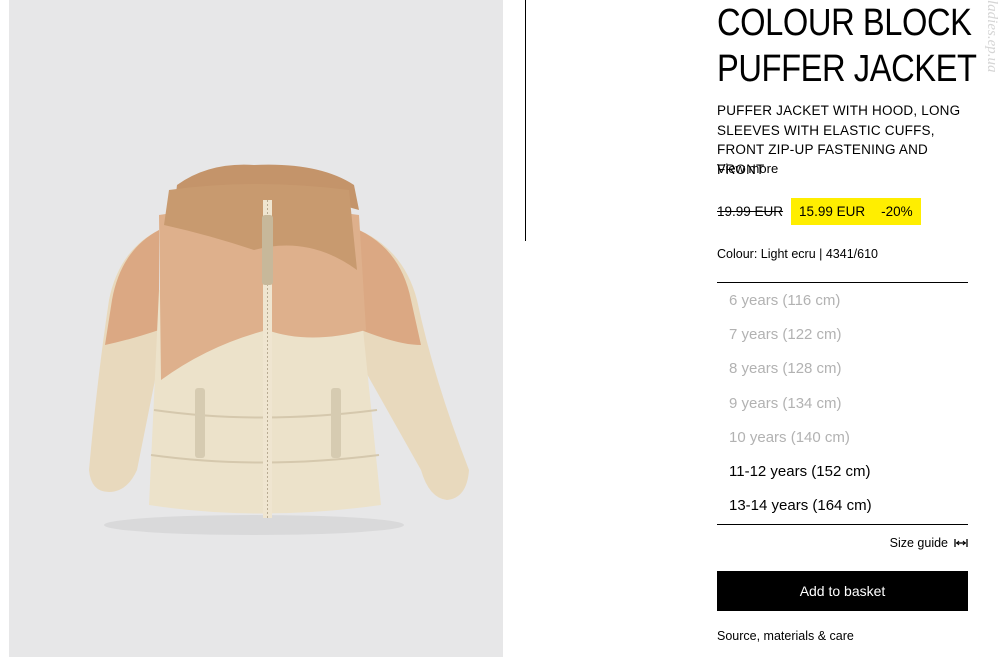 The width and height of the screenshot is (1000, 657). What do you see at coordinates (785, 636) in the screenshot?
I see `source-materials-link: Source, materials & care` at bounding box center [785, 636].